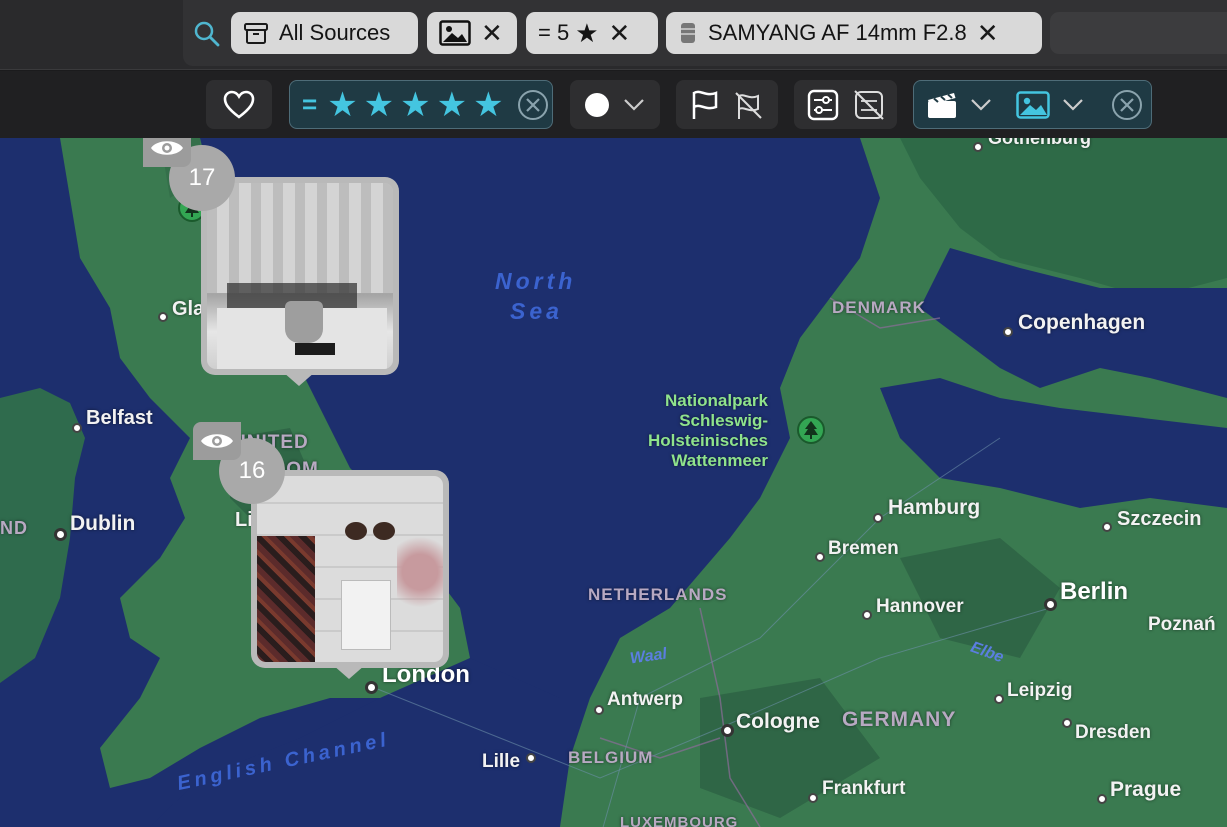 This screenshot has height=827, width=1227. What do you see at coordinates (723, 420) in the screenshot?
I see `park-label-line2: Schleswig-` at bounding box center [723, 420].